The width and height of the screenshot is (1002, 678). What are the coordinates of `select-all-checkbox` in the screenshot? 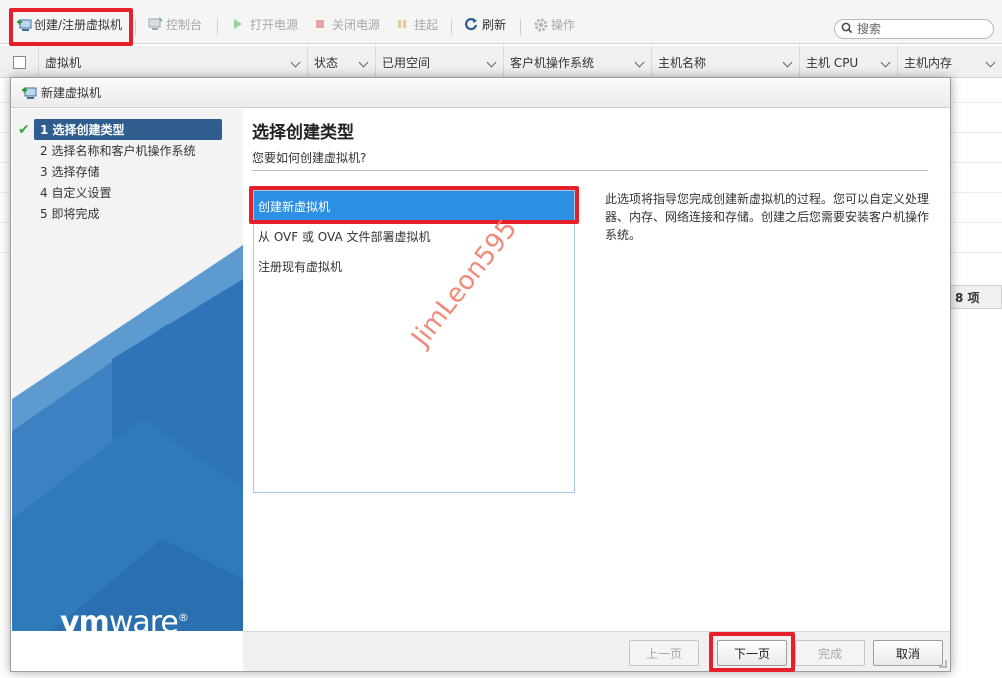 It's located at (19, 62).